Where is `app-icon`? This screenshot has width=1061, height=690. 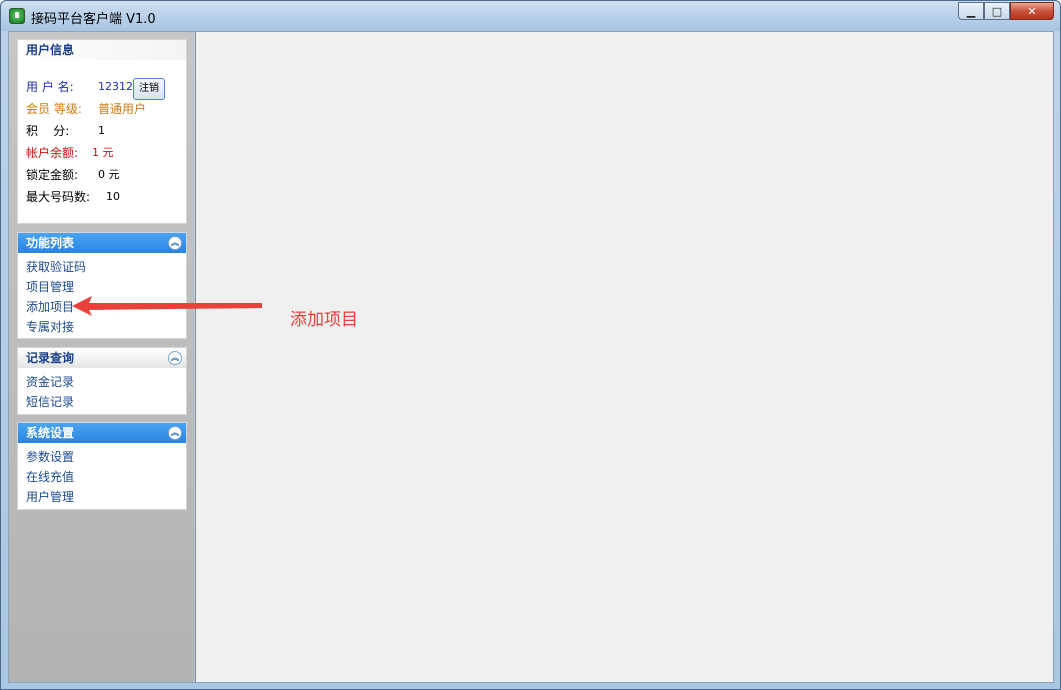 app-icon is located at coordinates (17, 16).